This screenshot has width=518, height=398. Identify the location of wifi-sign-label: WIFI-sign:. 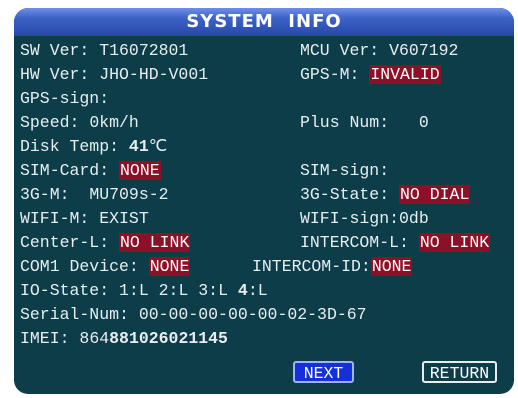
(350, 218).